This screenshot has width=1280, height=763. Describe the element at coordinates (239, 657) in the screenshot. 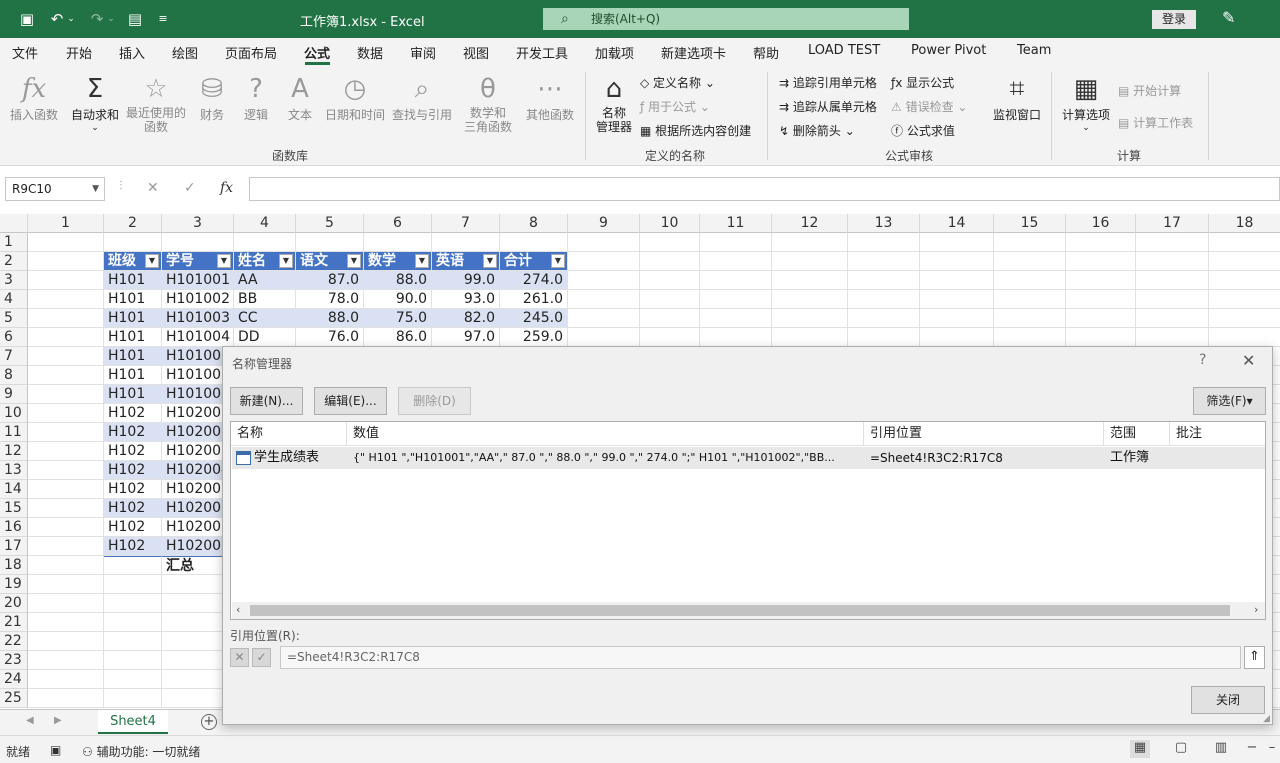

I see `cancel-edit-icon: ✕` at that location.